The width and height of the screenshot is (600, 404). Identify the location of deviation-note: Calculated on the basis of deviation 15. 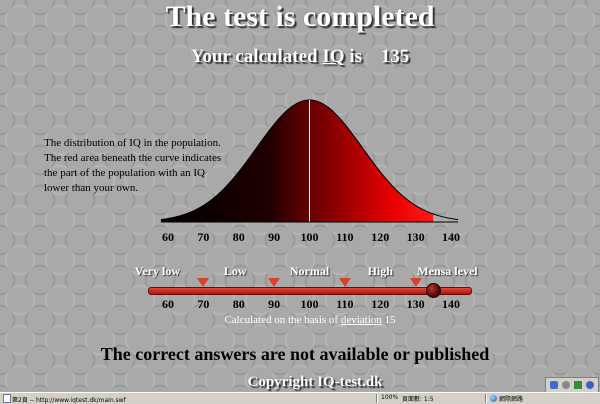
(300, 320).